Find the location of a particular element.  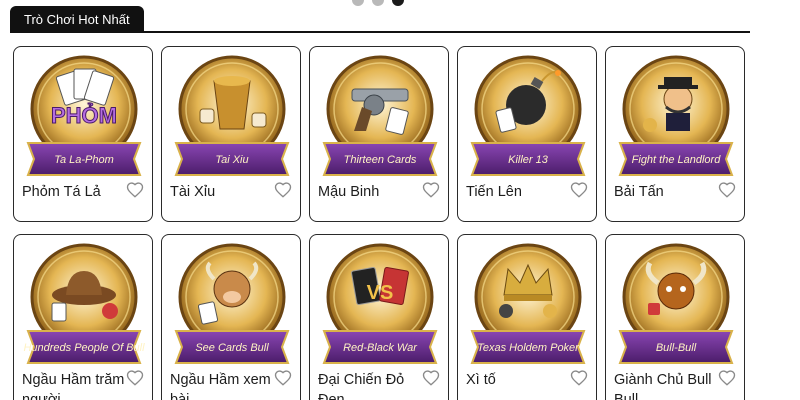

game-ribbon-label: Thirteen Cards is located at coordinates (380, 160).